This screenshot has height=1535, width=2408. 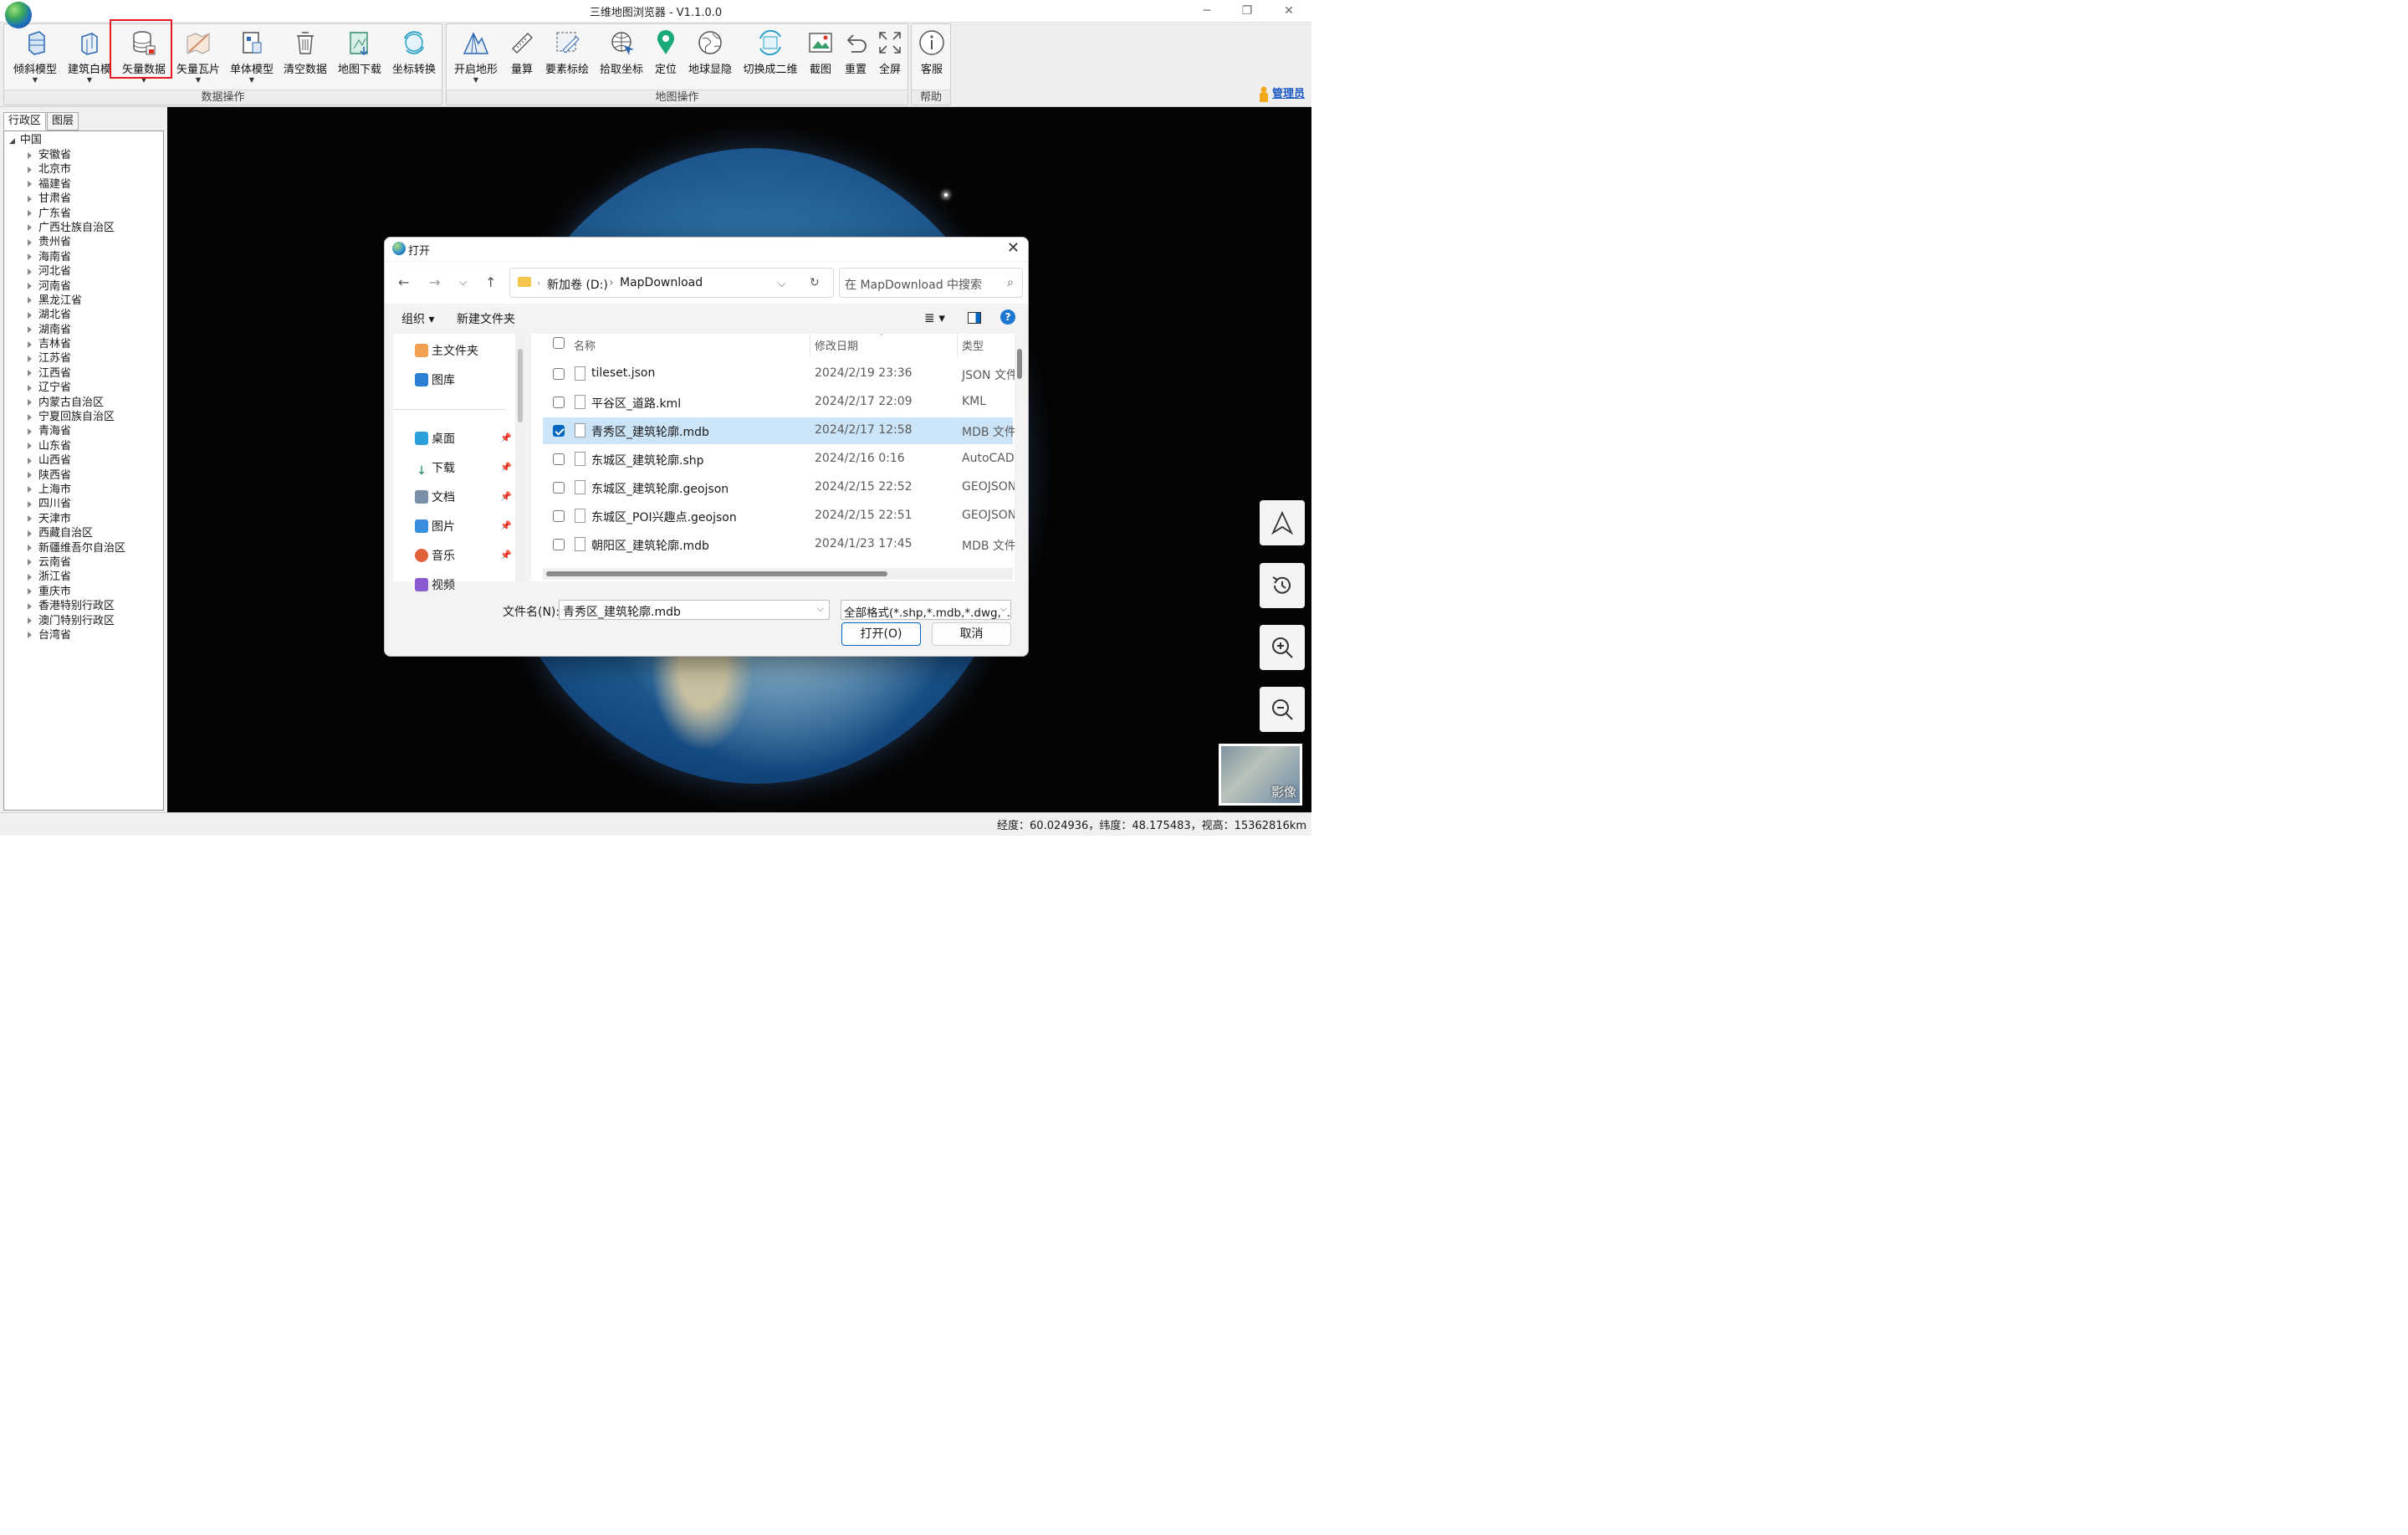 I want to click on nav-scrollbar, so click(x=520, y=458).